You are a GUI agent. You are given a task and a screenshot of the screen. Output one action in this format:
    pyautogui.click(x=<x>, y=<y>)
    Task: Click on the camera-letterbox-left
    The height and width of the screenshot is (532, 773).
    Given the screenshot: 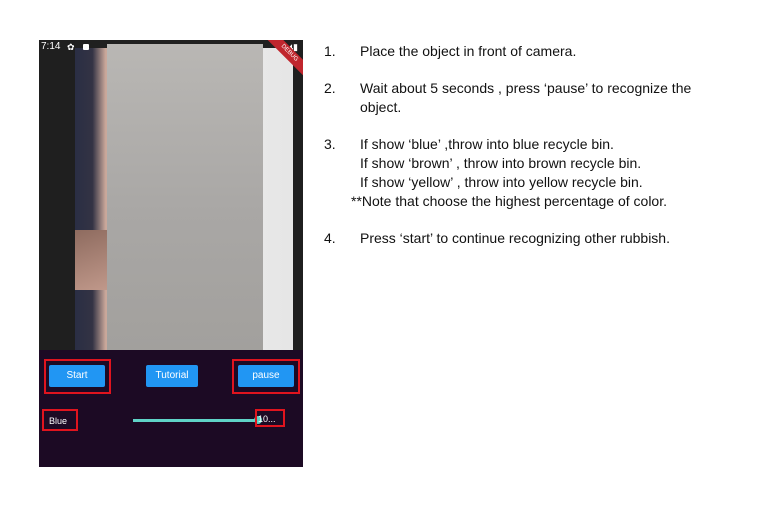 What is the action you would take?
    pyautogui.click(x=57, y=195)
    